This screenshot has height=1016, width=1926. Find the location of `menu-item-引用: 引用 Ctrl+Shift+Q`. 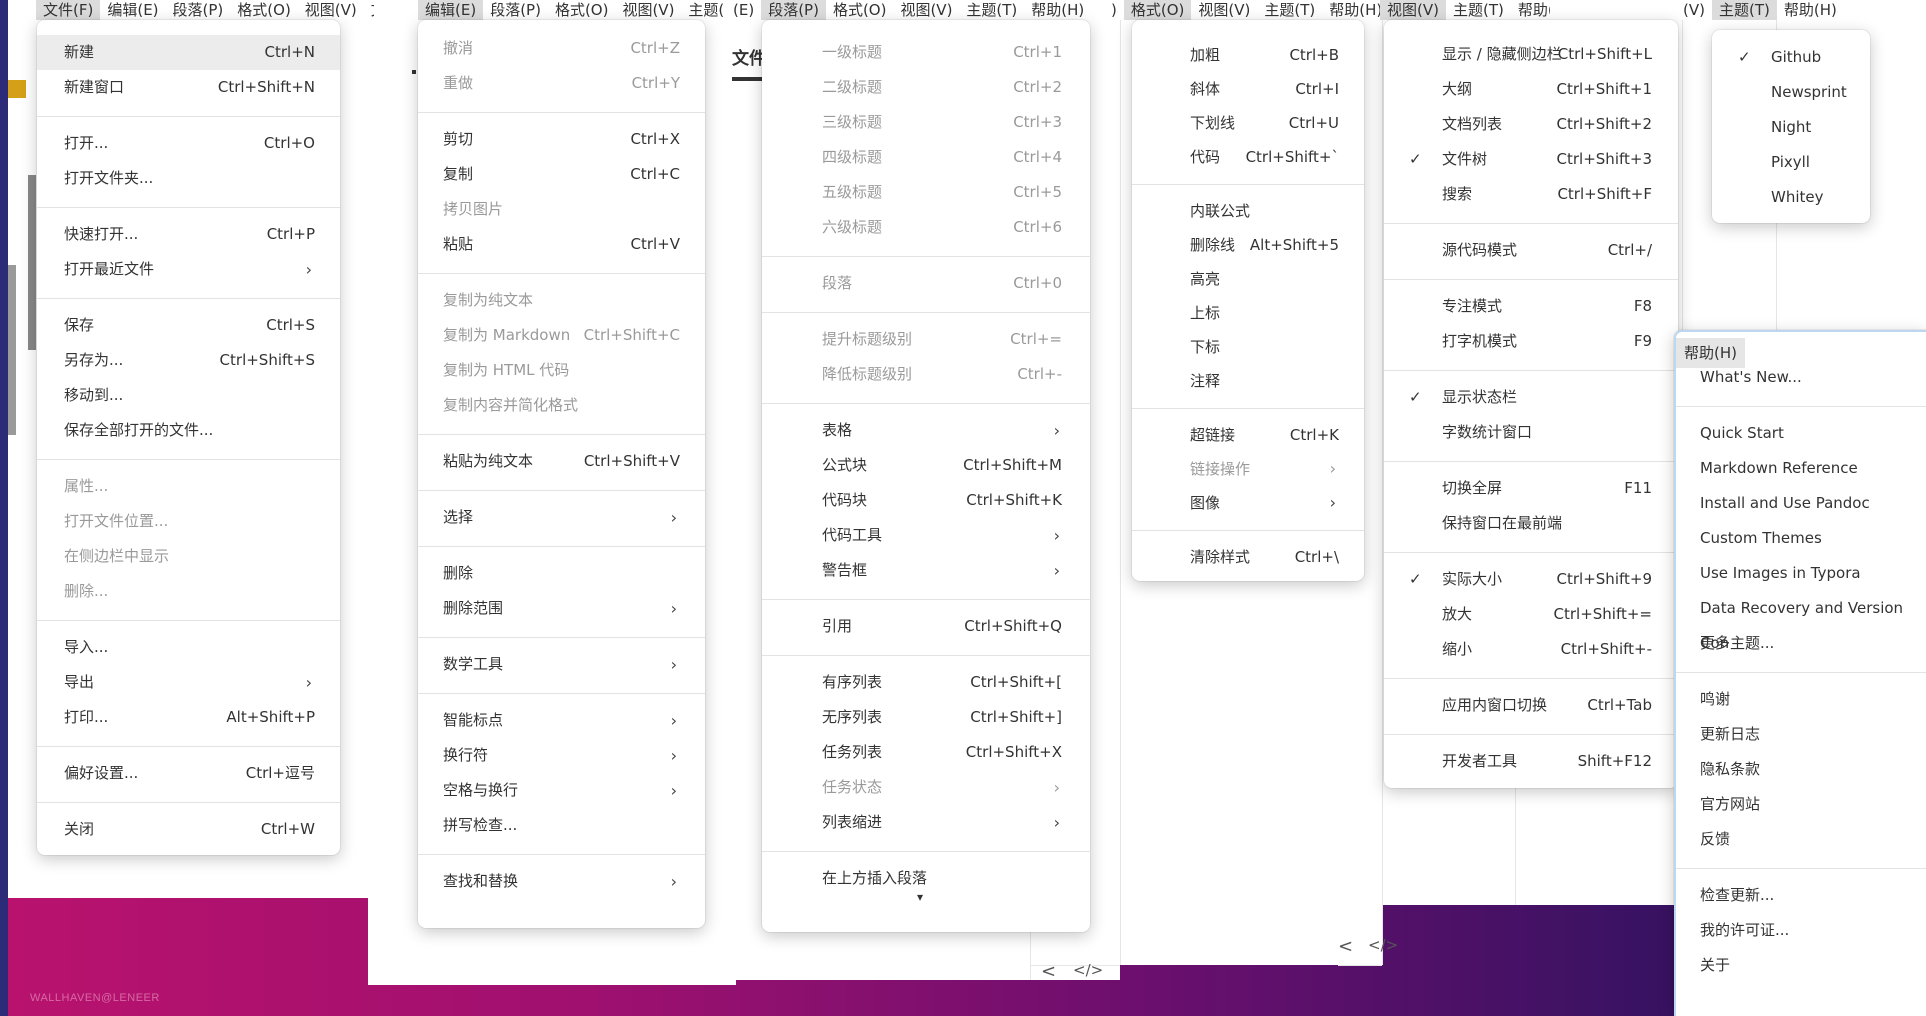

menu-item-引用: 引用 Ctrl+Shift+Q is located at coordinates (926, 626).